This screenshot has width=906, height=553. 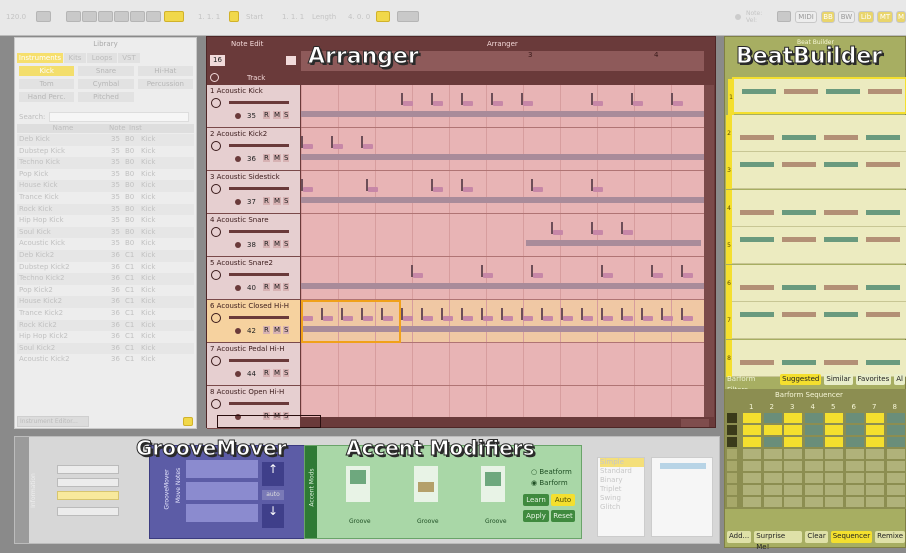 I want to click on add-track-icon, so click(x=214, y=77).